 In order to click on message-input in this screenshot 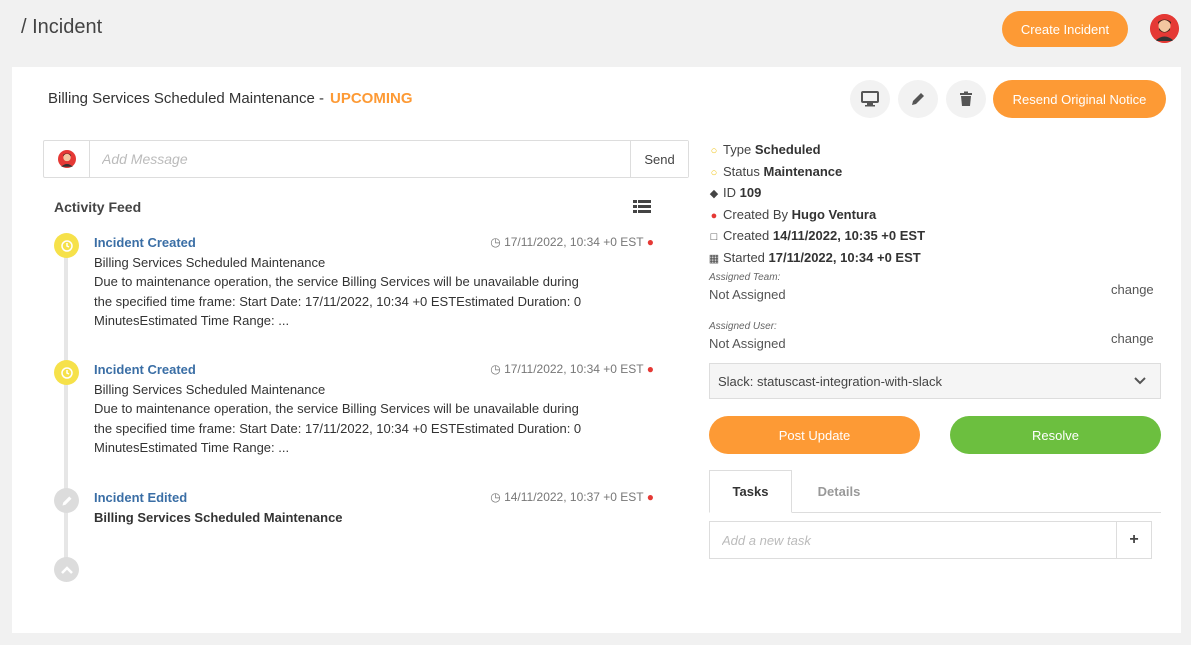, I will do `click(360, 159)`.